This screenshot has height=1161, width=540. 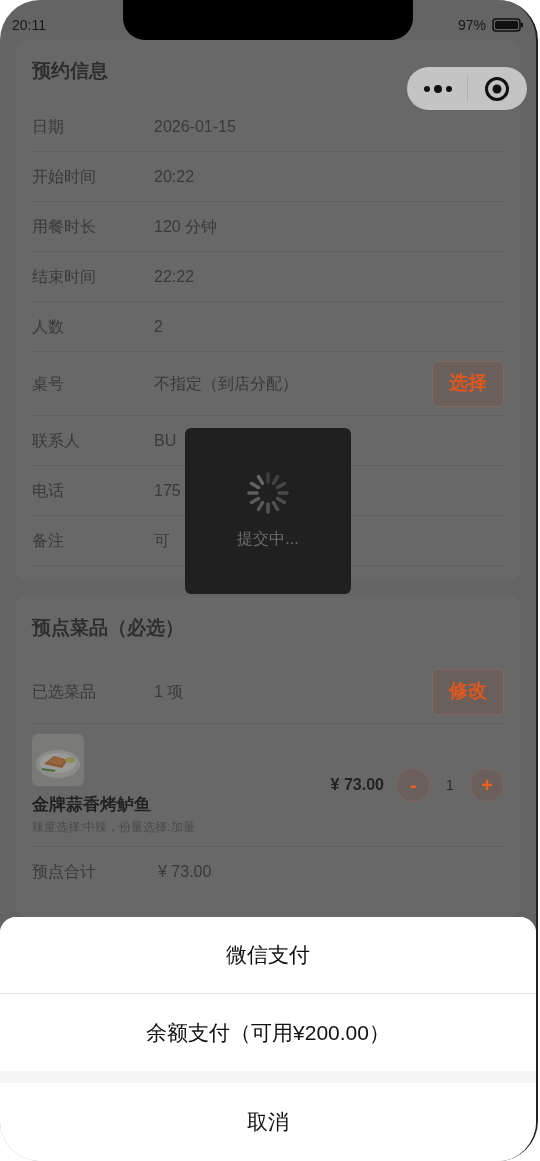 What do you see at coordinates (268, 493) in the screenshot?
I see `spinner-icon` at bounding box center [268, 493].